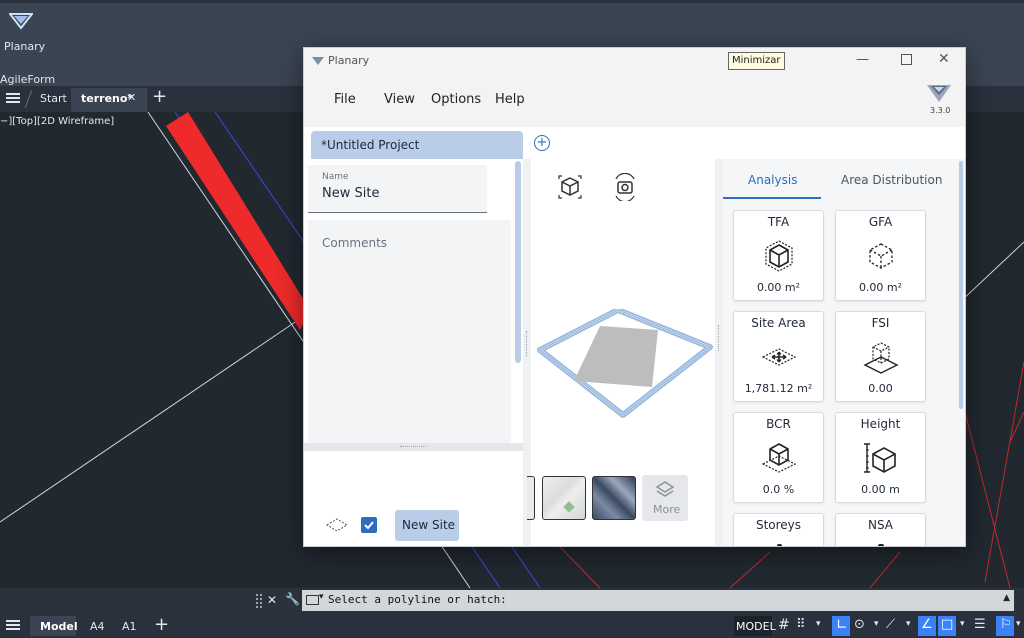 Image resolution: width=1024 pixels, height=638 pixels. Describe the element at coordinates (131, 97) in the screenshot. I see `close-icon: ✕` at that location.